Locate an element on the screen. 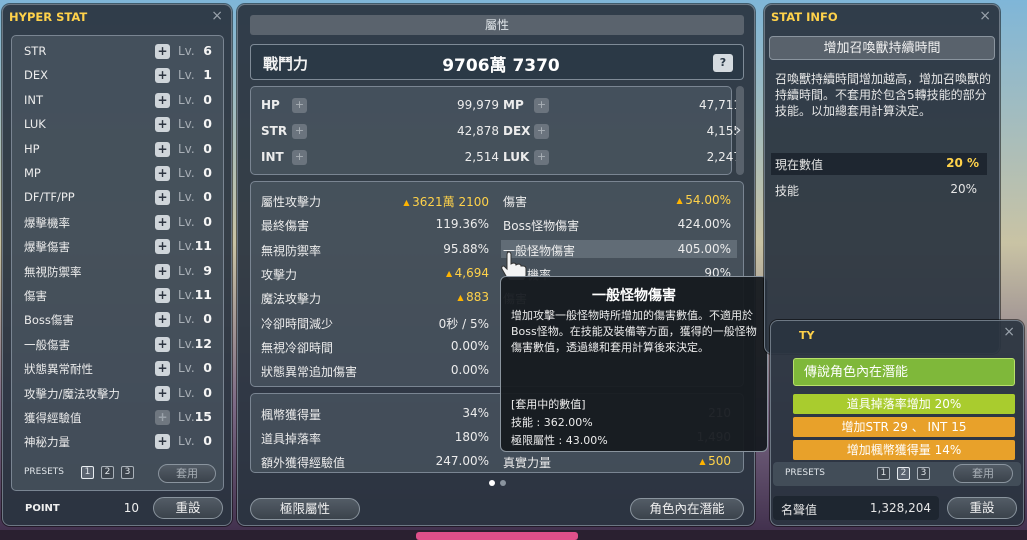 Image resolution: width=1027 pixels, height=540 pixels. combat-stat-label: Boss怪物傷害 is located at coordinates (541, 226).